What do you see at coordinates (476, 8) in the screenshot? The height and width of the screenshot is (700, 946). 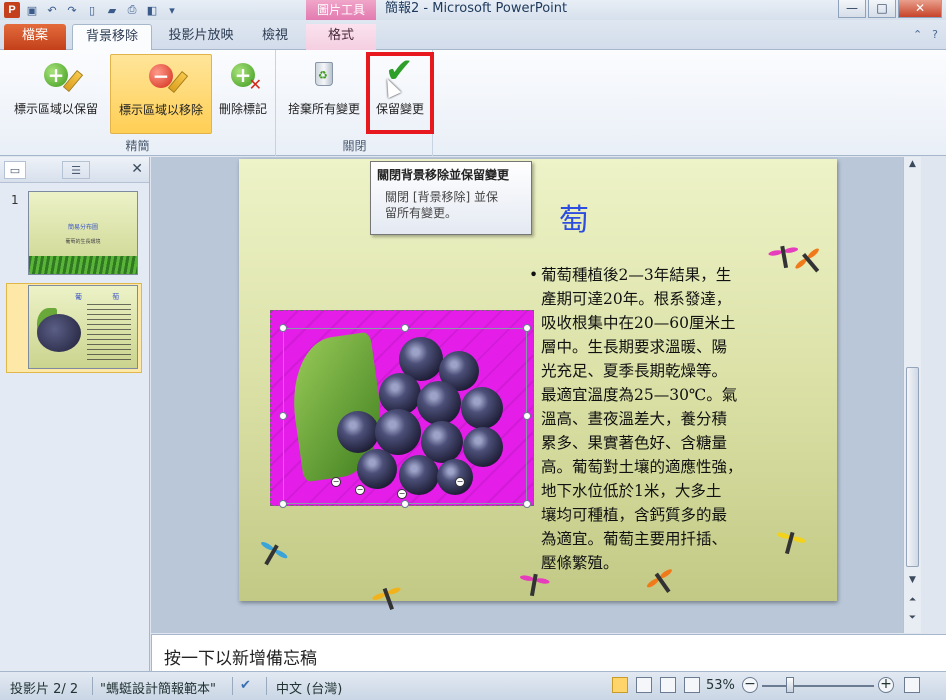 I see `window-title: 簡報2 - Microsoft PowerPoint` at bounding box center [476, 8].